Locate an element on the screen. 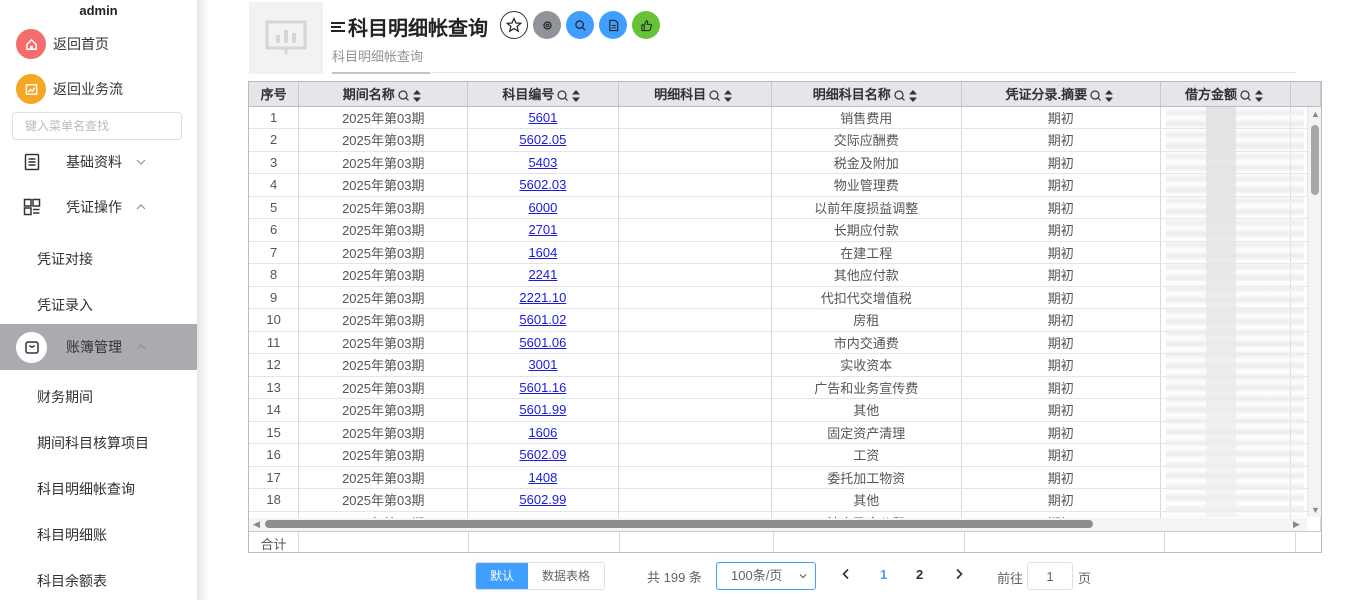 This screenshot has width=1363, height=600. vertical-scrollbar: ▲ ▼ is located at coordinates (1314, 312).